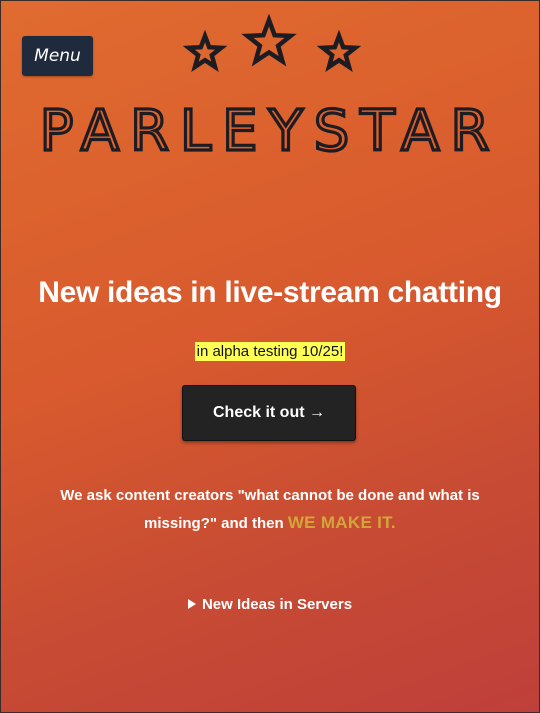 This screenshot has width=540, height=713. I want to click on brand-name: PARLEYSTAR, so click(270, 129).